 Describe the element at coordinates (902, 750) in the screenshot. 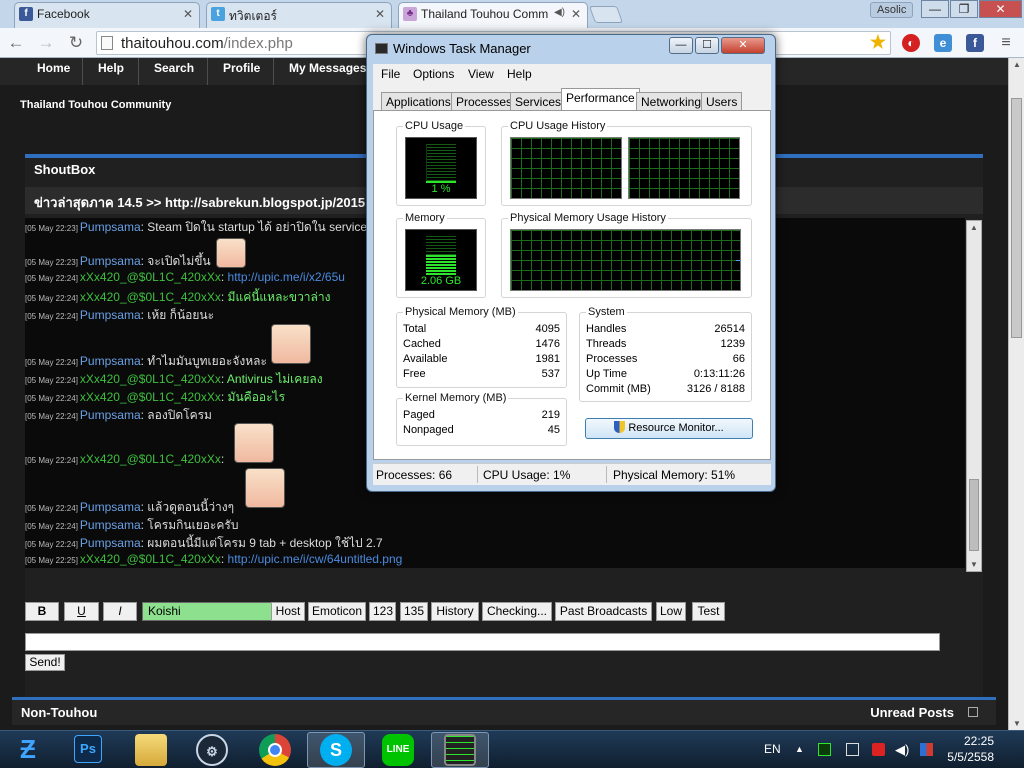

I see `volume-icon: ◀)` at that location.